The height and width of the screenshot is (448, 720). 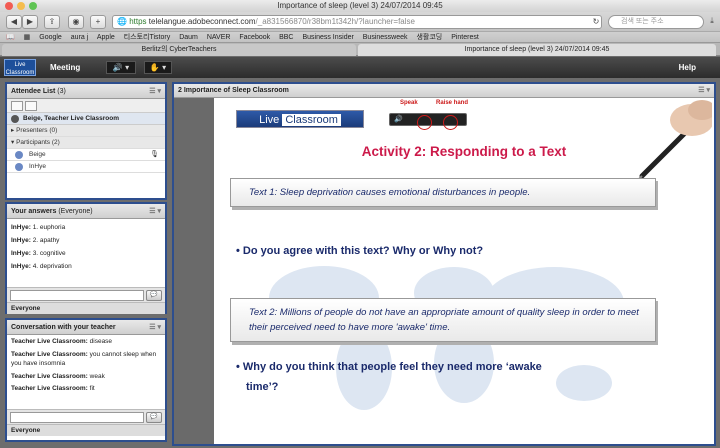 I want to click on share-title: 2 Importance of Sleep Classroom, so click(x=233, y=90).